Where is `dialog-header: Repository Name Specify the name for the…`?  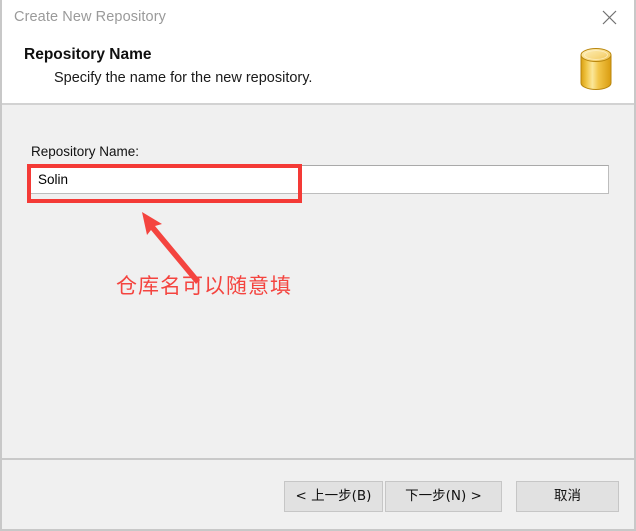
dialog-header: Repository Name Specify the name for the… is located at coordinates (318, 69).